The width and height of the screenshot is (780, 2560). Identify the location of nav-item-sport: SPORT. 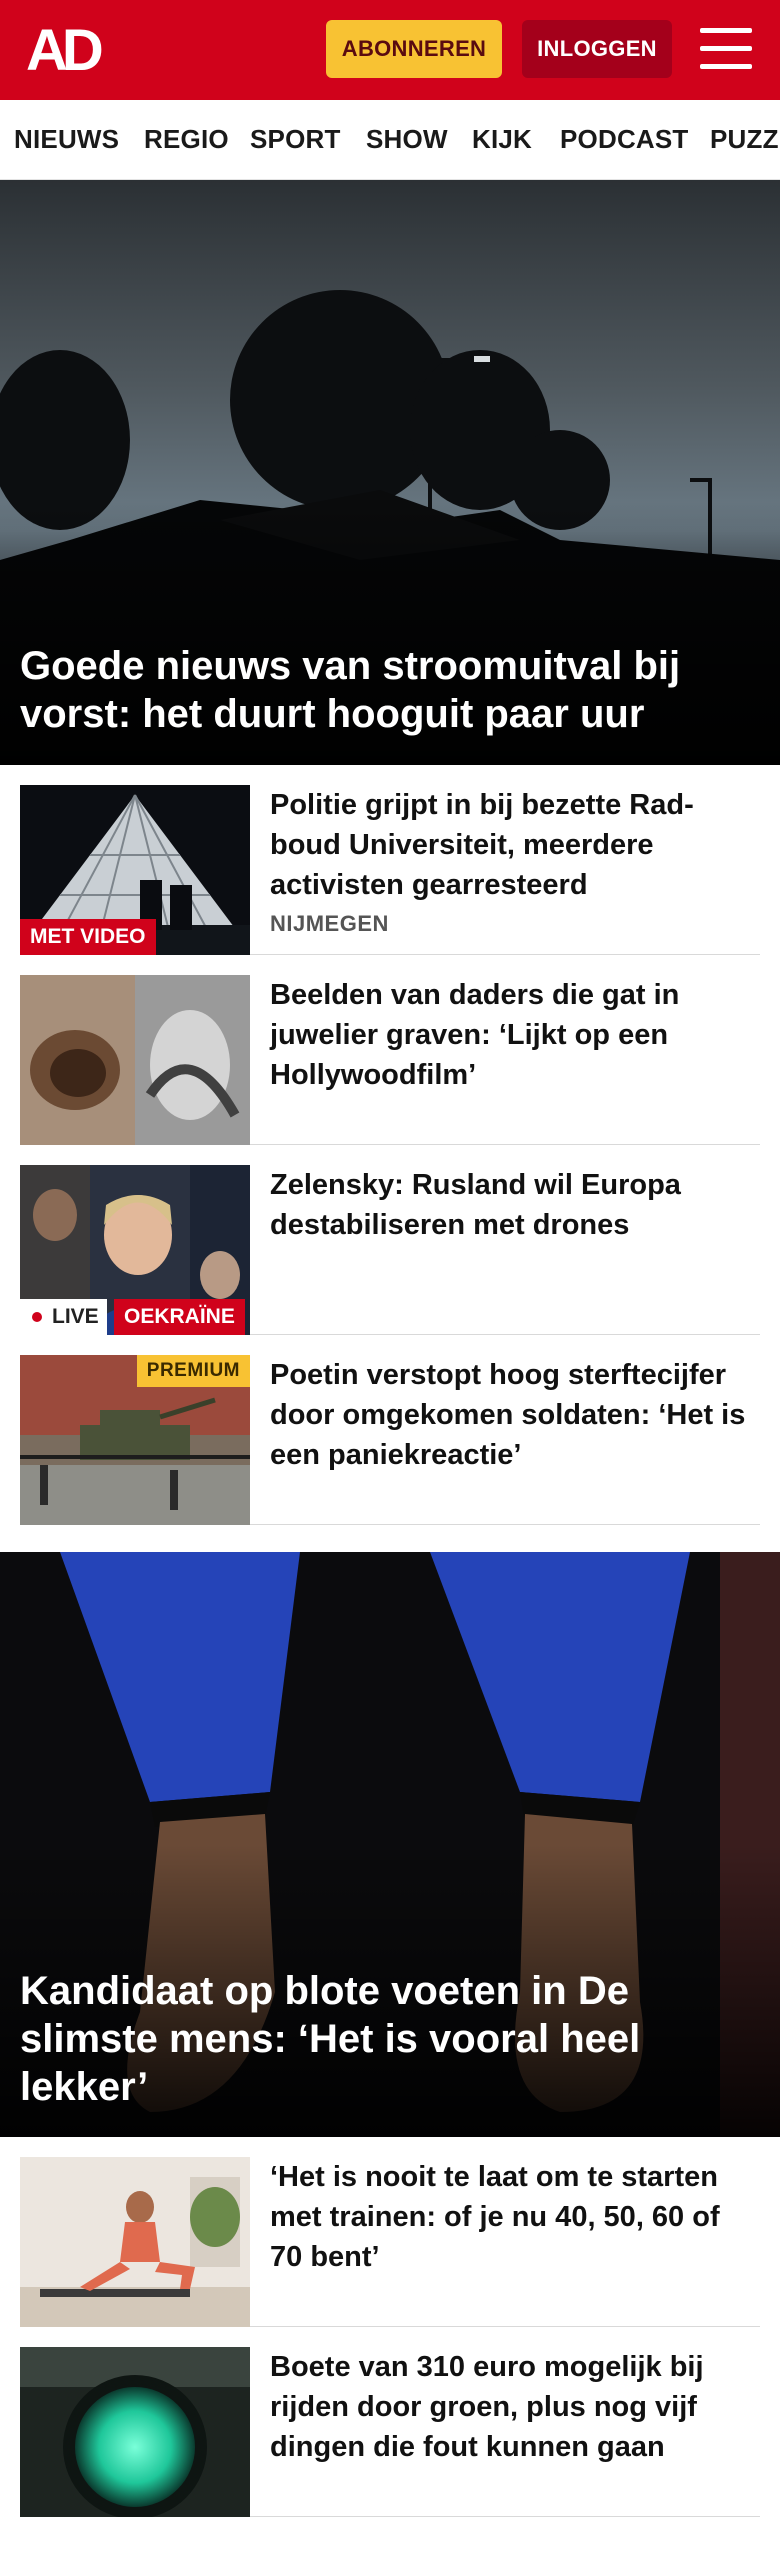
(295, 139).